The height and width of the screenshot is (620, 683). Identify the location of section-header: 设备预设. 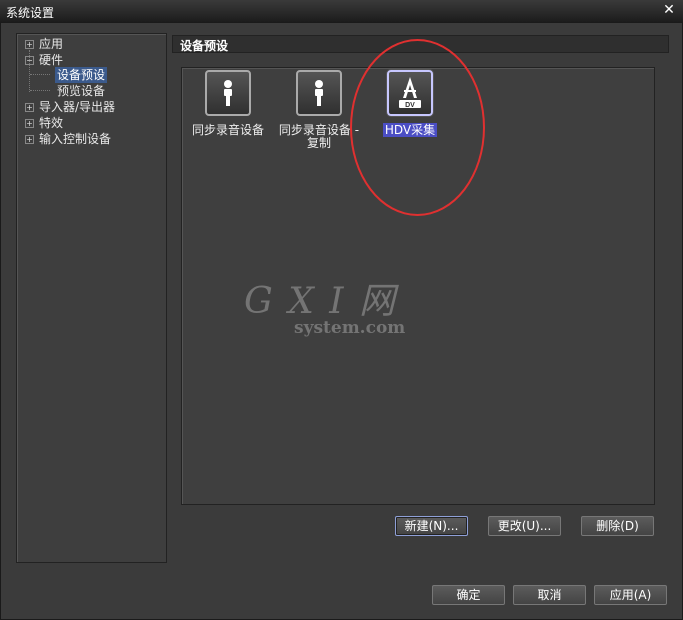
(420, 44).